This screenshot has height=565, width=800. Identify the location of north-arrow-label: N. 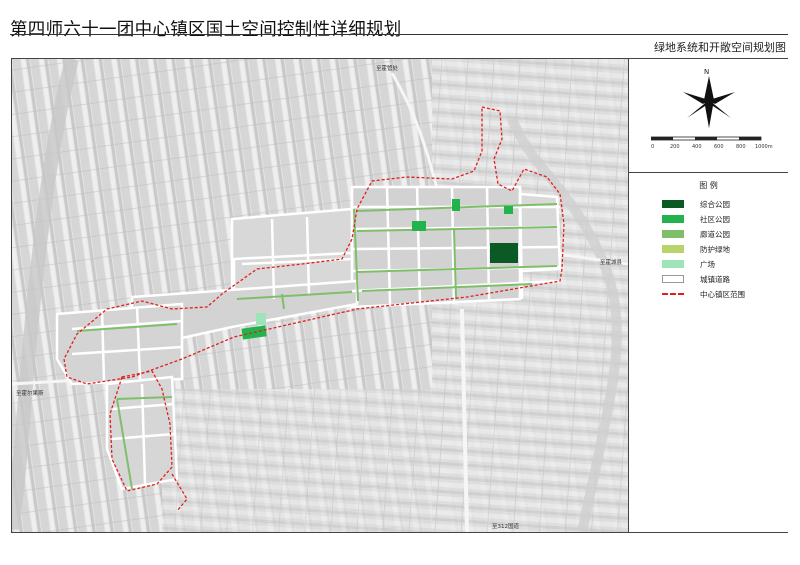
(707, 72).